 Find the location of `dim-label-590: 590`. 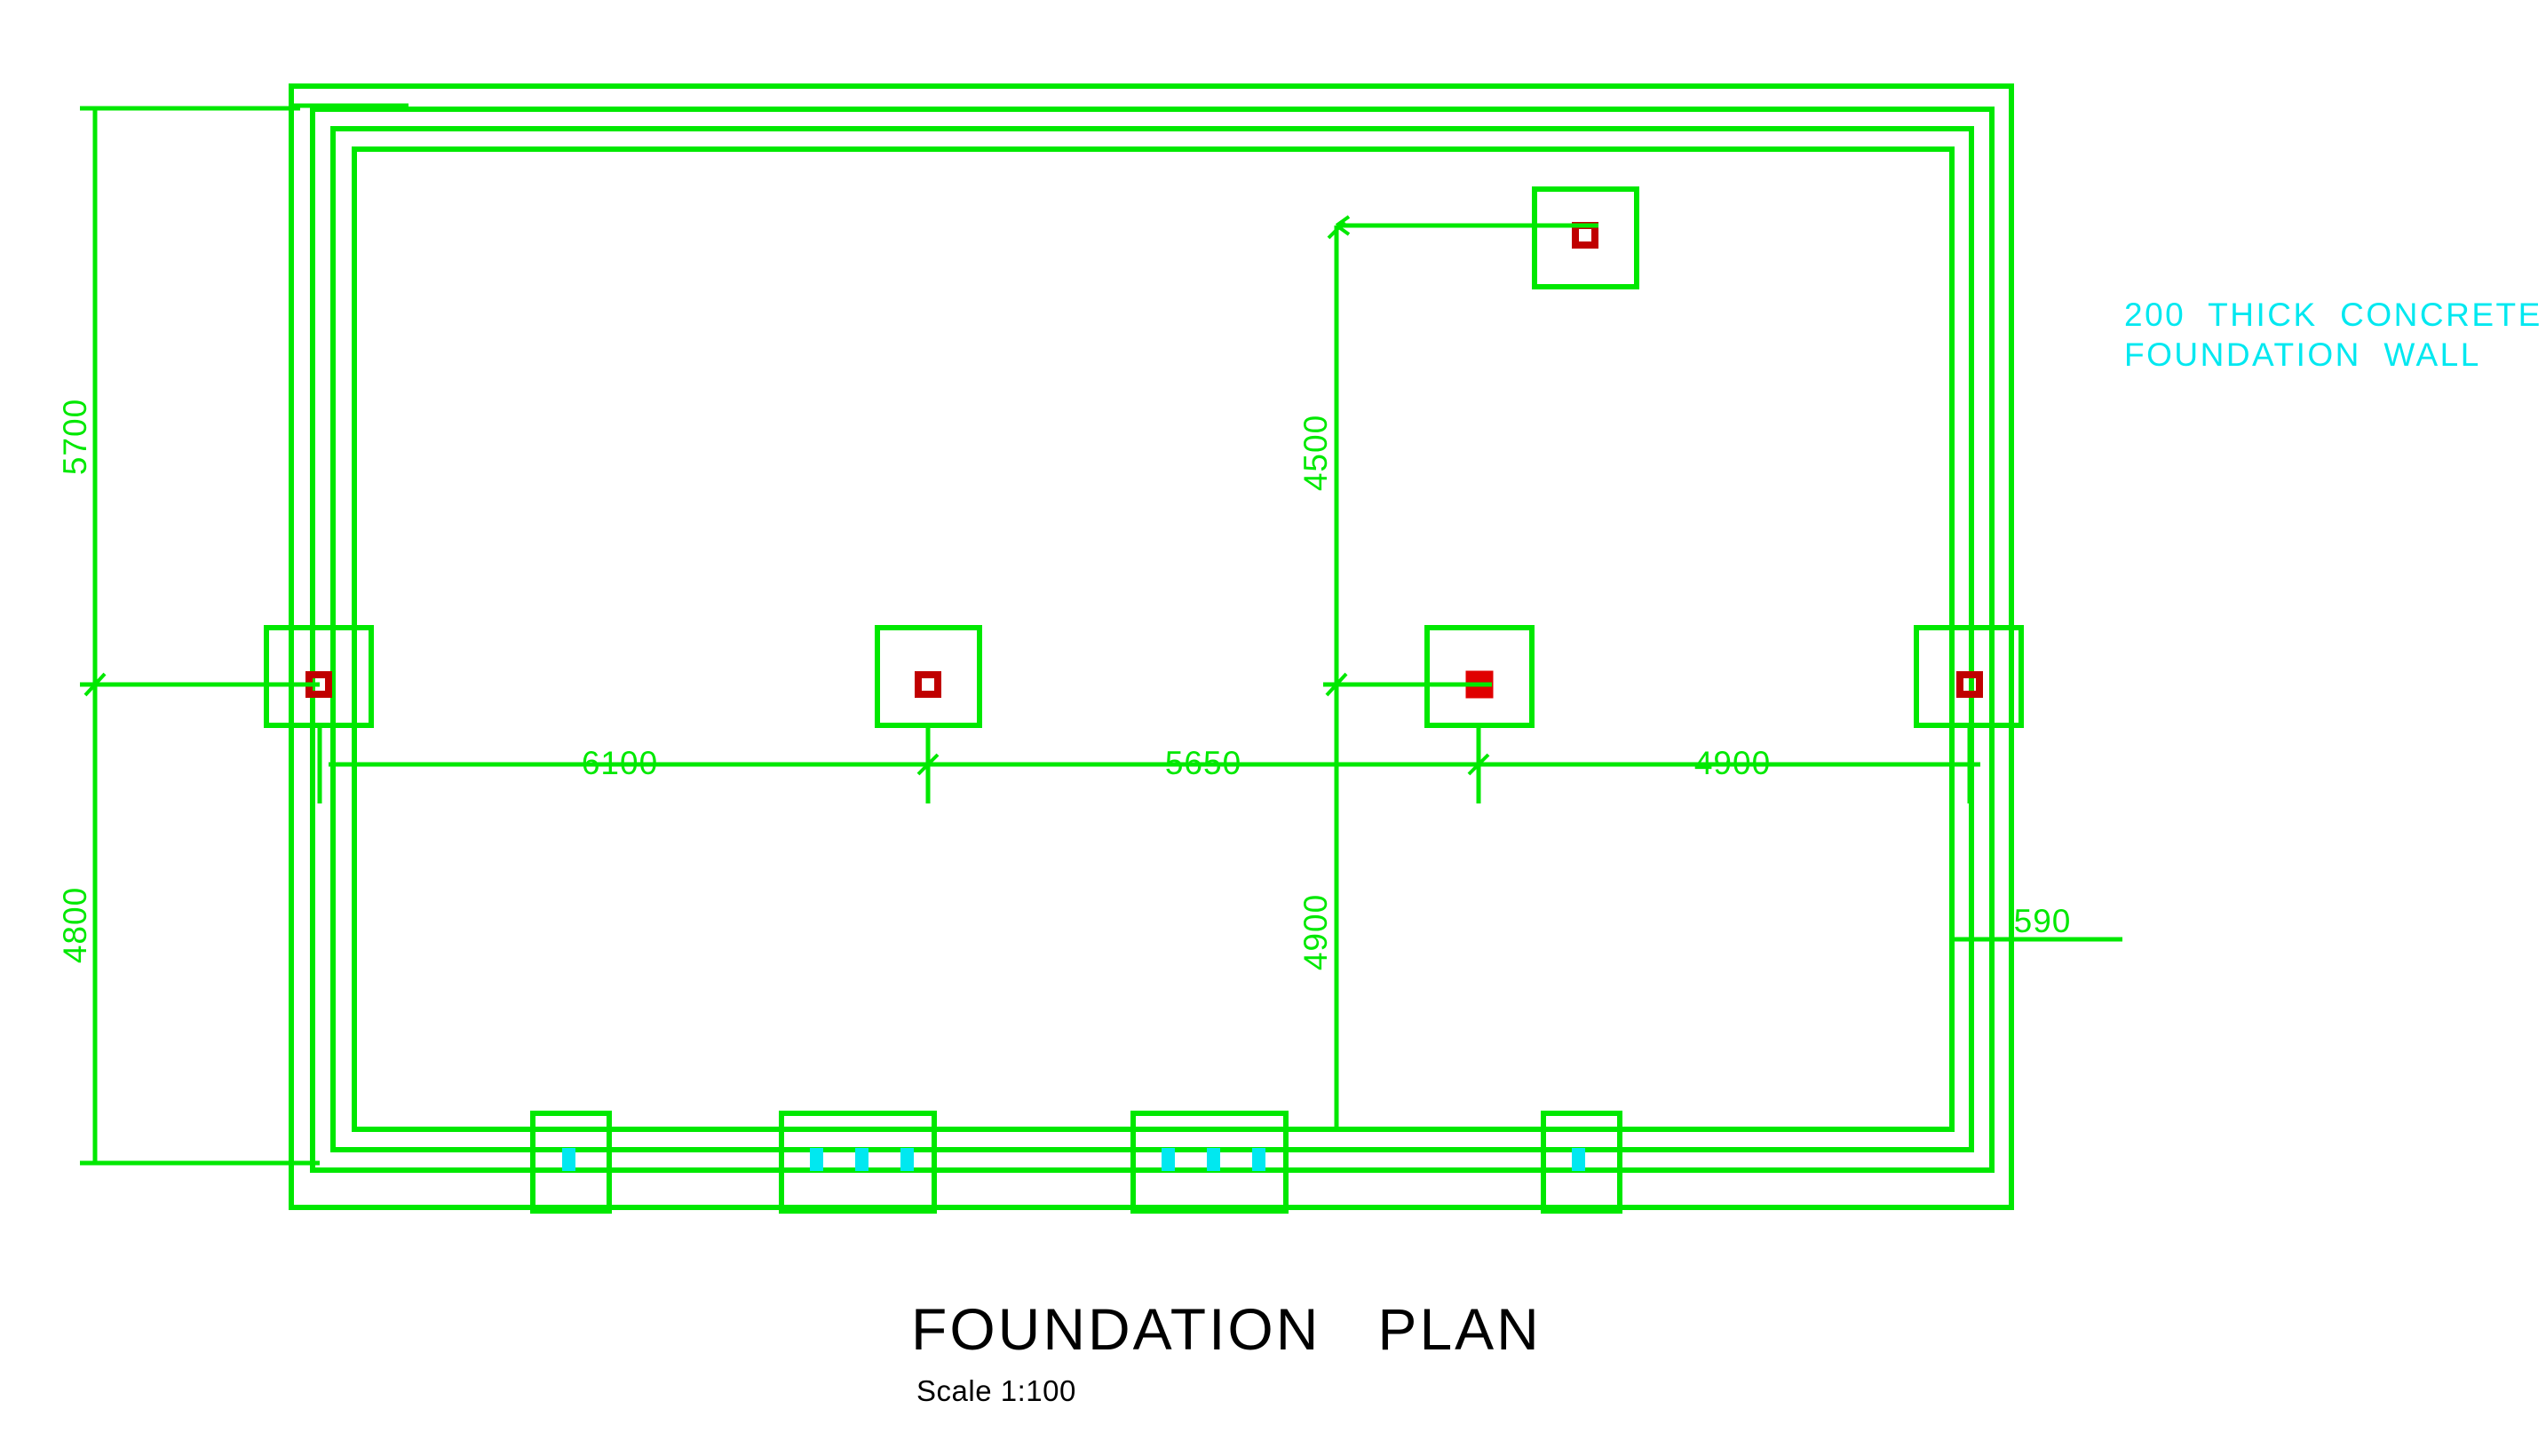

dim-label-590: 590 is located at coordinates (2043, 921).